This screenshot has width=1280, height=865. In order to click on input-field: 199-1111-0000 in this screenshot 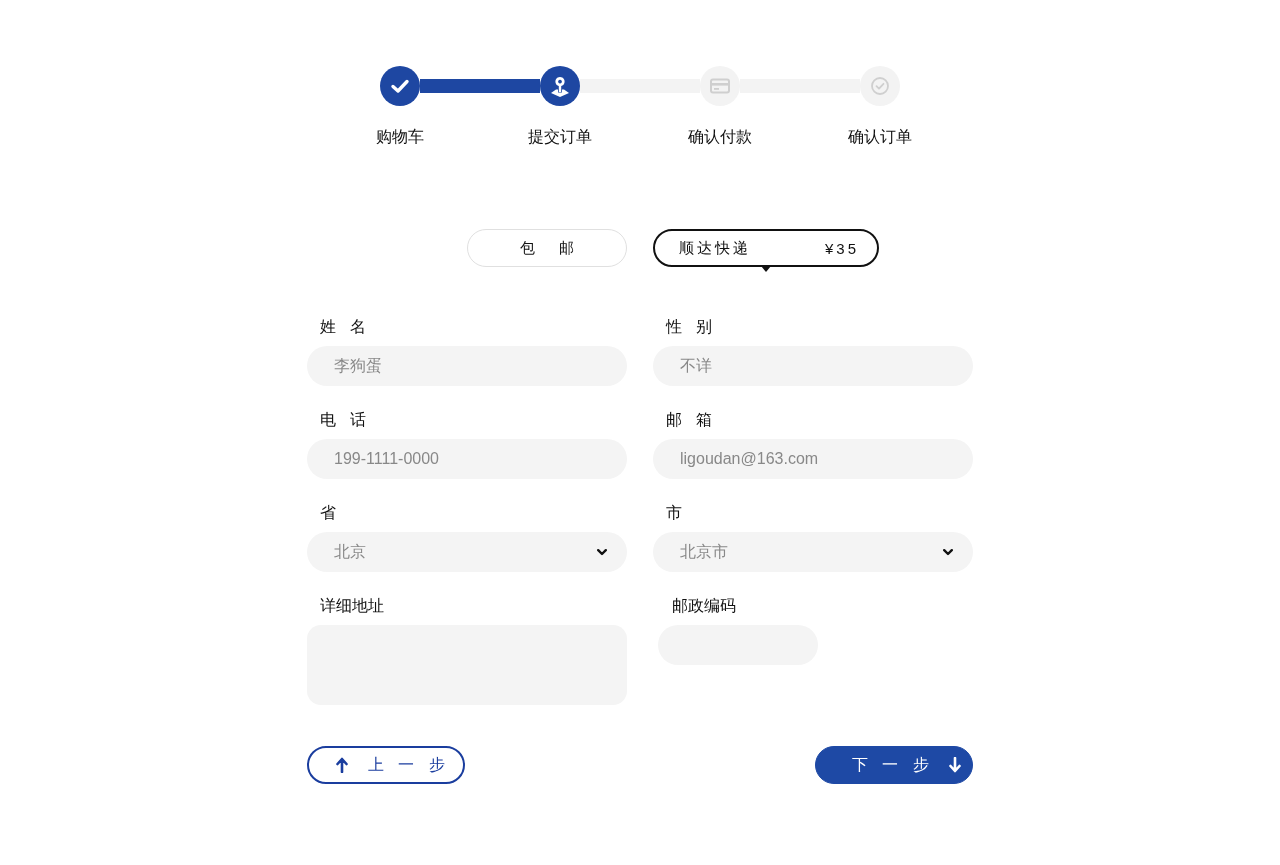, I will do `click(467, 459)`.